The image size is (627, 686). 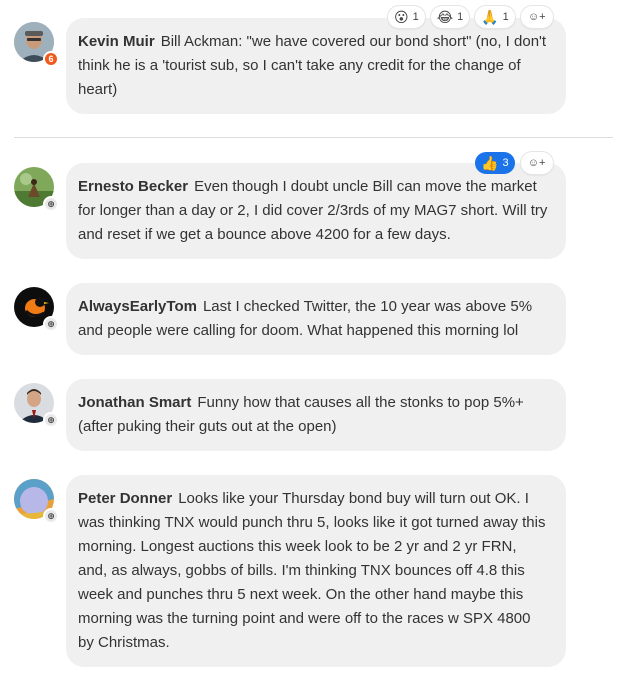 What do you see at coordinates (51, 59) in the screenshot?
I see `admin-badge: 6` at bounding box center [51, 59].